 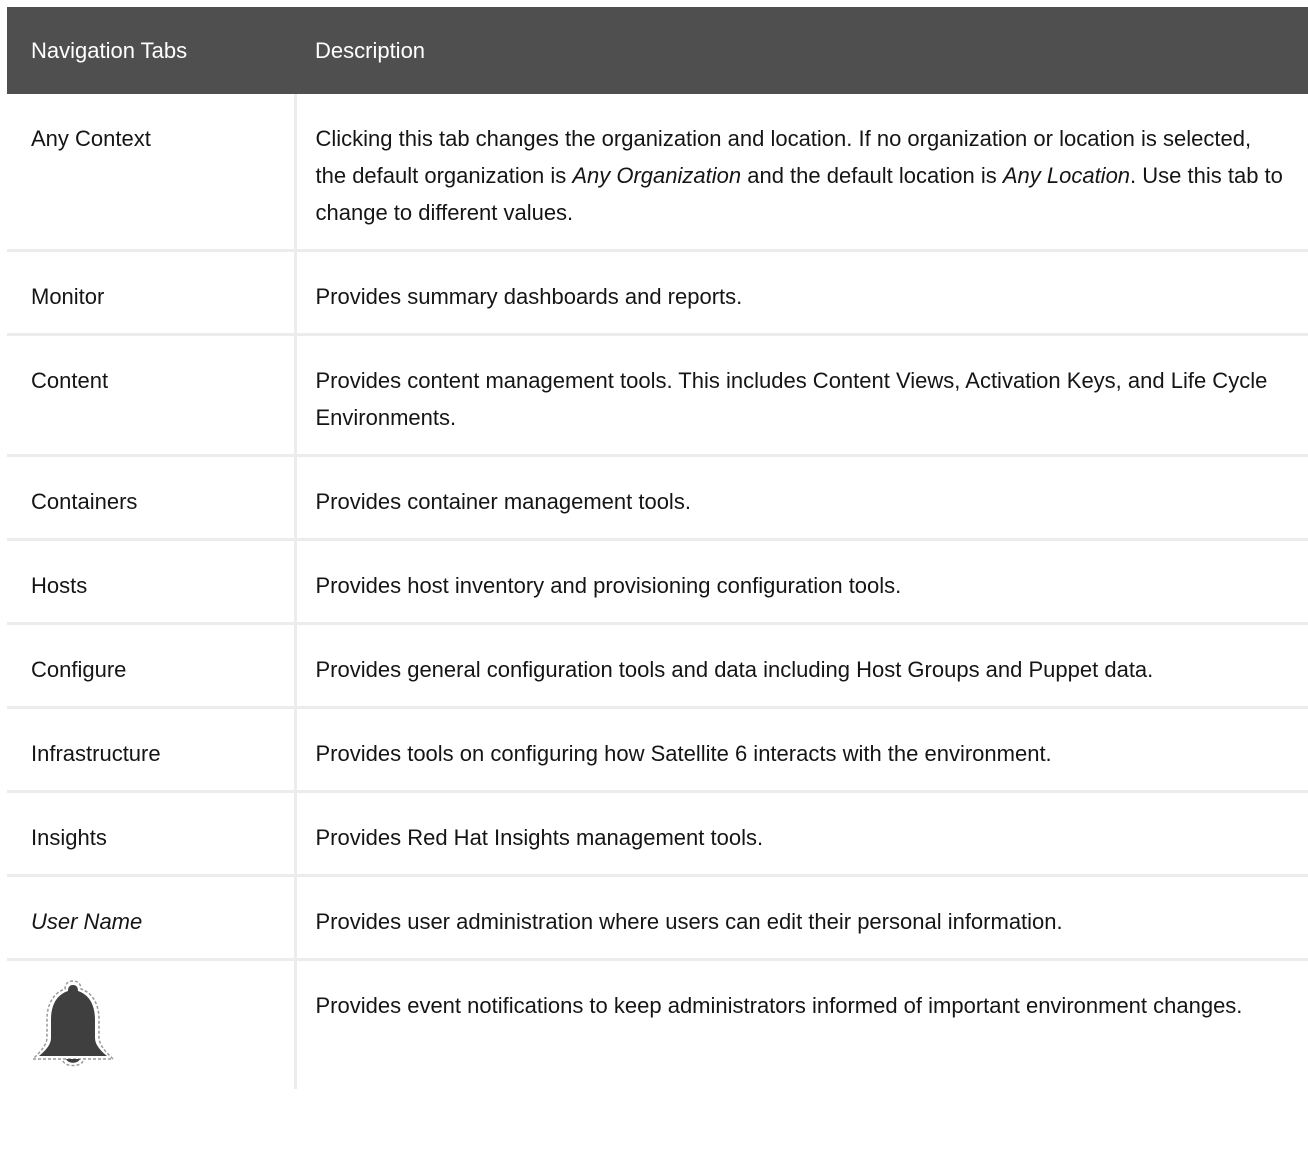 I want to click on tab-name: User Name, so click(x=151, y=918).